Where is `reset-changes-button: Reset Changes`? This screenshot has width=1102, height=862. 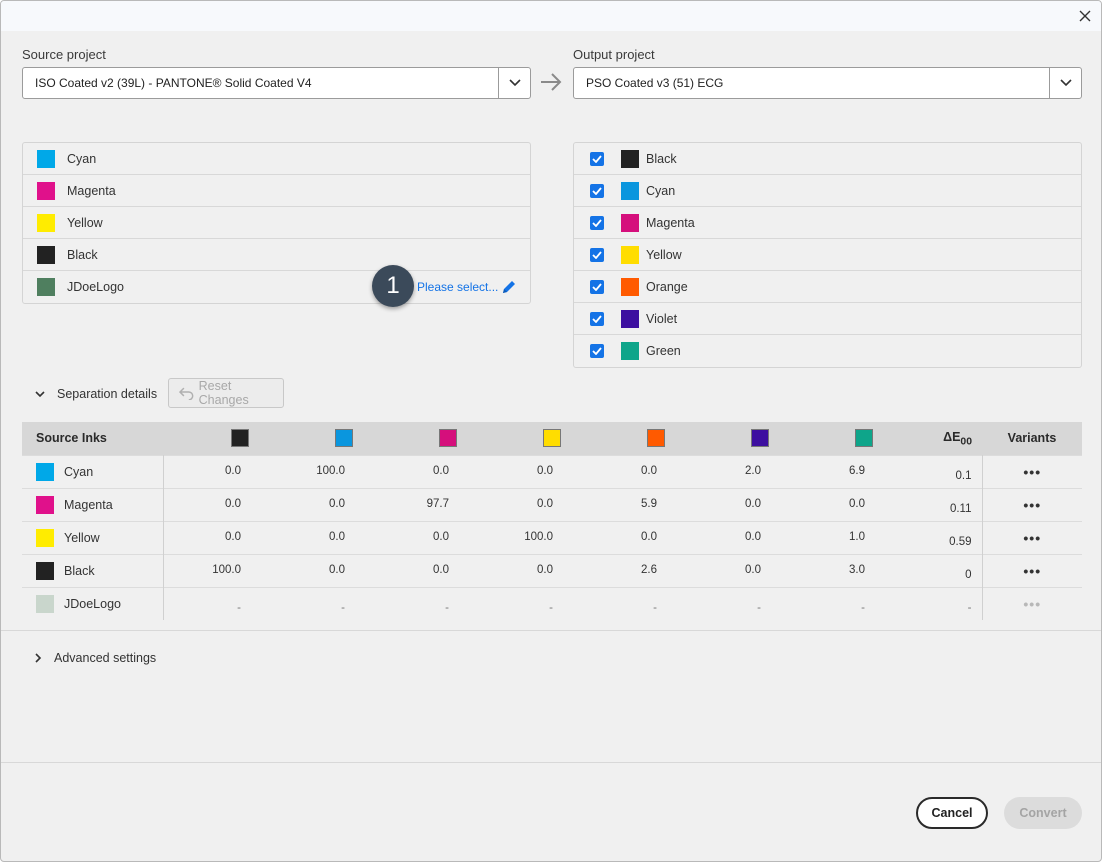 reset-changes-button: Reset Changes is located at coordinates (226, 393).